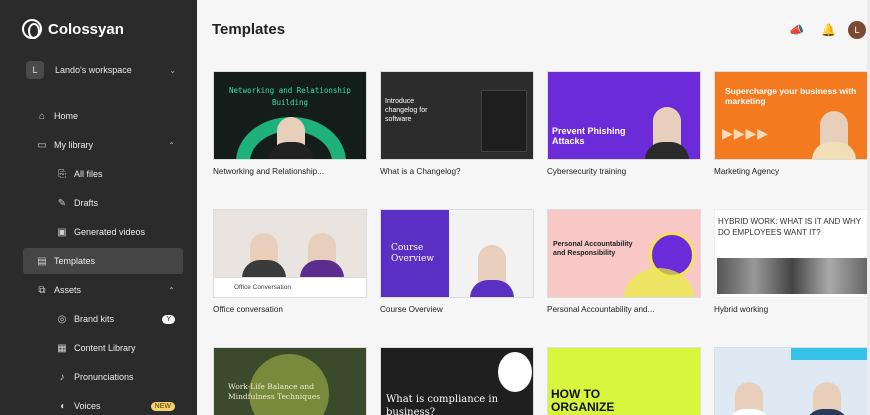 This screenshot has width=870, height=415. What do you see at coordinates (442, 404) in the screenshot?
I see `thumb-text: What is compliance in business?` at bounding box center [442, 404].